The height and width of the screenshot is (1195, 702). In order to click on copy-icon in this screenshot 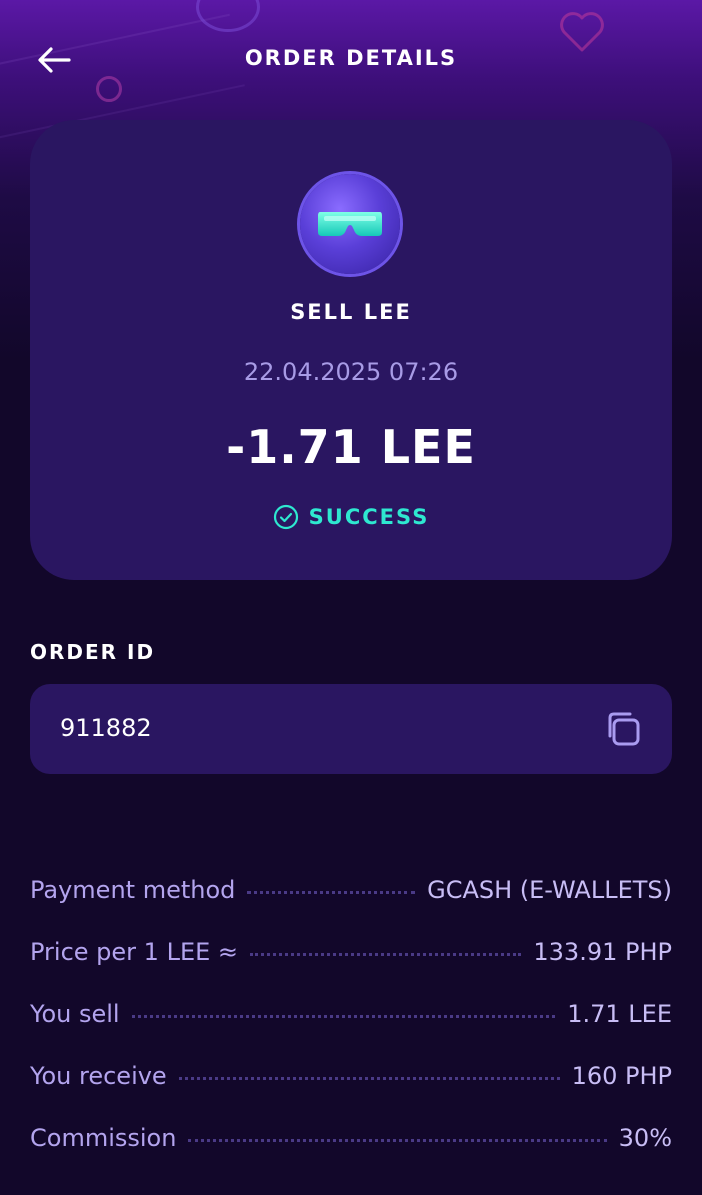, I will do `click(624, 729)`.